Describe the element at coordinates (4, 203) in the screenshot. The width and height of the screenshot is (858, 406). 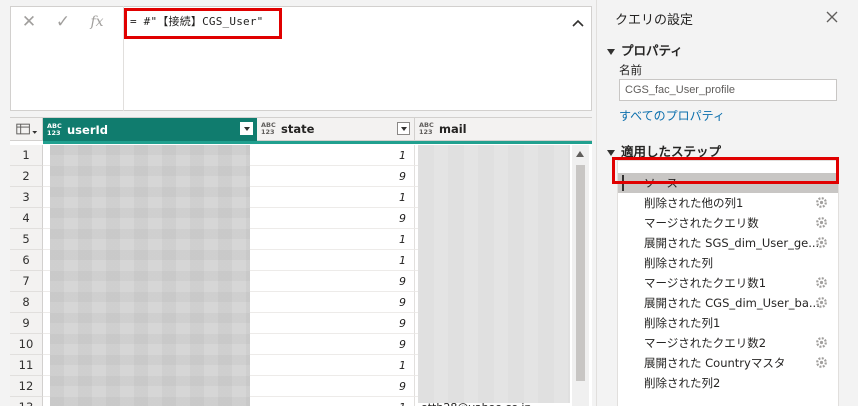
I see `left-edge` at that location.